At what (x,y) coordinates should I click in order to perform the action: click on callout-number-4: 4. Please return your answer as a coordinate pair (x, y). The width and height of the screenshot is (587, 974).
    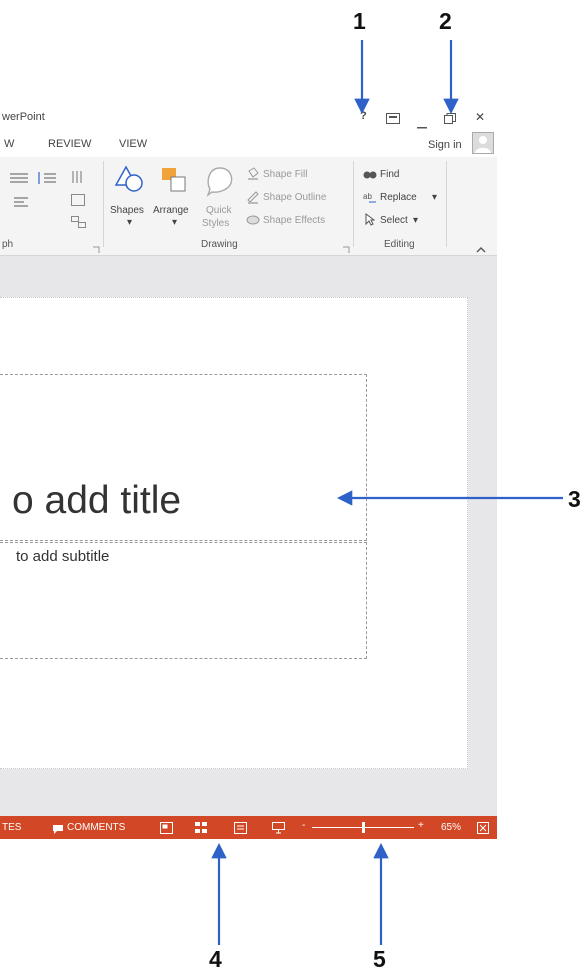
    Looking at the image, I should click on (215, 959).